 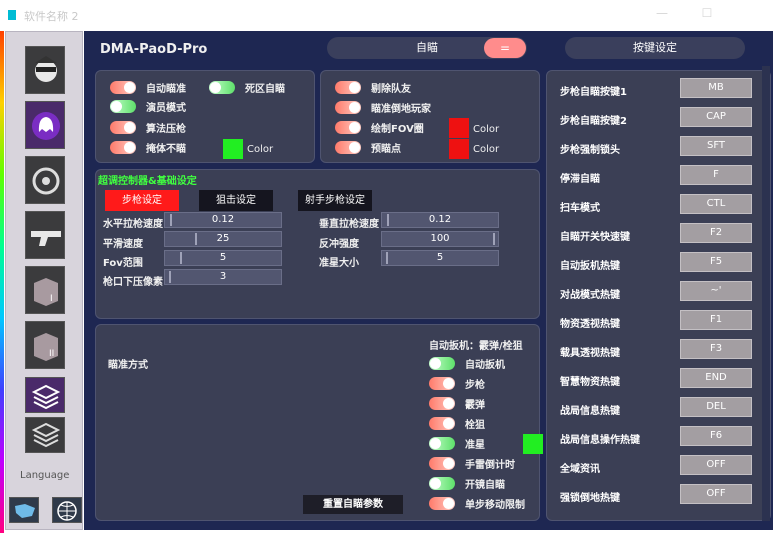 I want to click on slider-label: 枪口下压像素, so click(x=133, y=282).